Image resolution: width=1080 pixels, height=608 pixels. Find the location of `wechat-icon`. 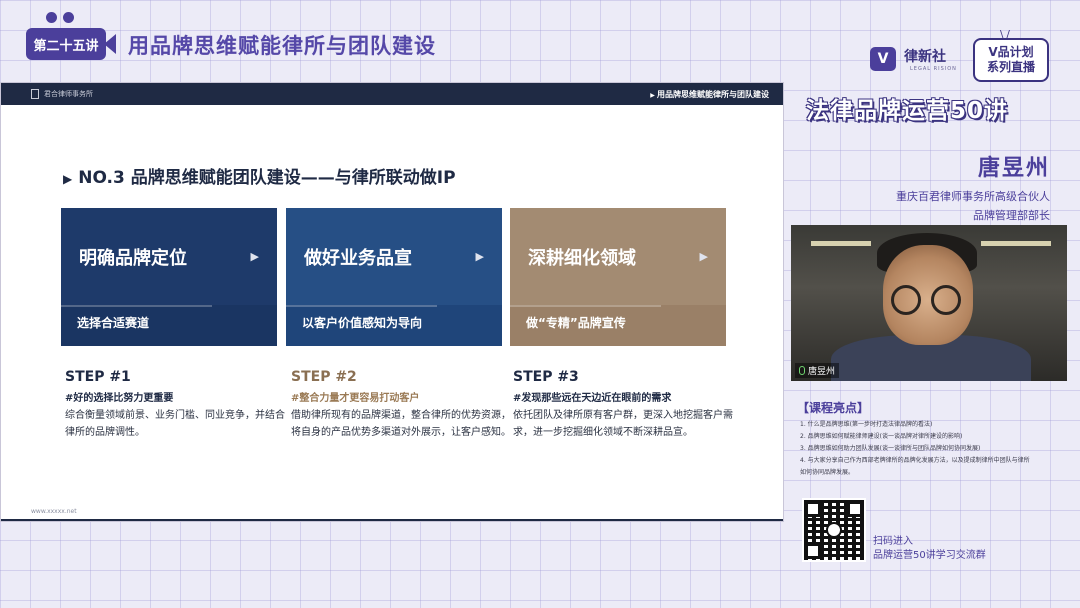

wechat-icon is located at coordinates (834, 530).